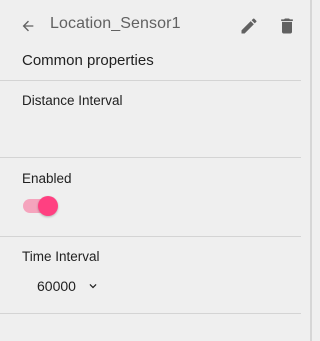 This screenshot has width=320, height=341. Describe the element at coordinates (61, 256) in the screenshot. I see `time-interval-label: Time Interval` at that location.